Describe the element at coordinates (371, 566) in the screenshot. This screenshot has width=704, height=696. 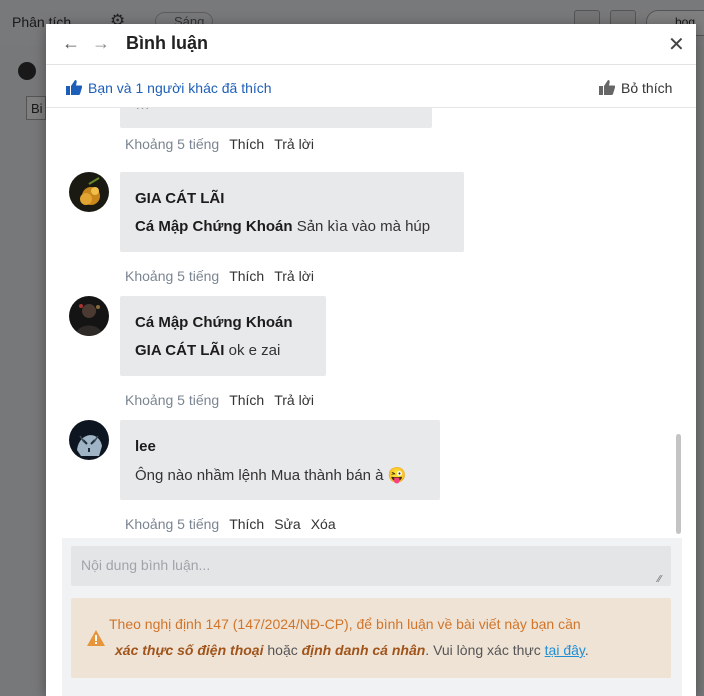
I see `comment-input` at that location.